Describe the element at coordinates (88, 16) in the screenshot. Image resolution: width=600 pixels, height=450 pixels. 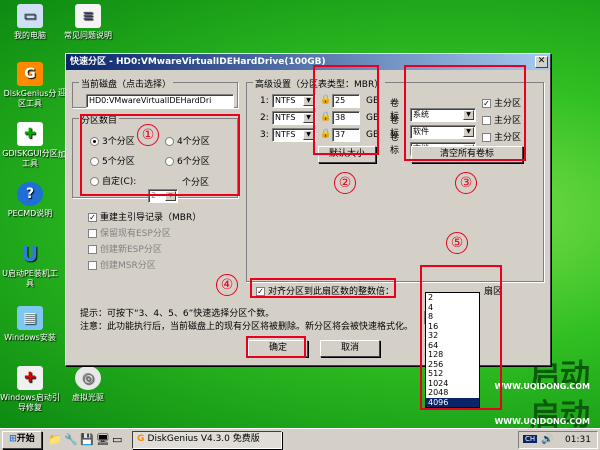
I see `document-icon: ≡` at that location.